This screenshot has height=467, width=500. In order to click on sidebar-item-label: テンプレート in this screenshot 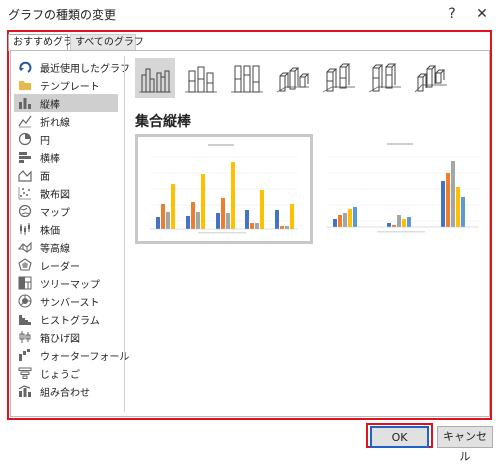, I will do `click(70, 87)`.